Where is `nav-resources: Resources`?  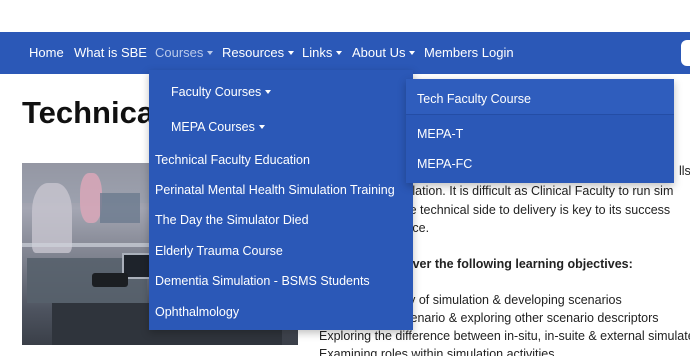 nav-resources: Resources is located at coordinates (258, 53).